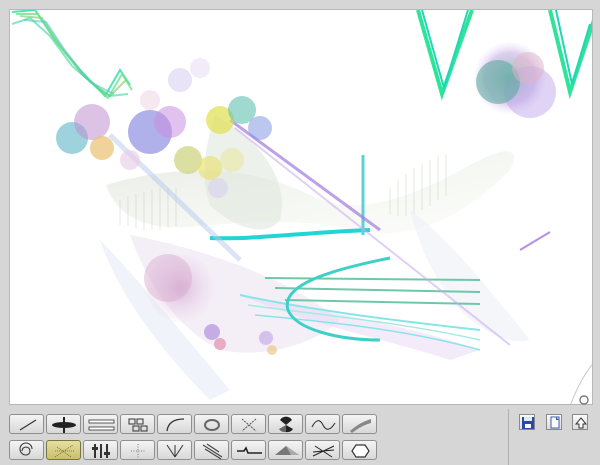 This screenshot has height=465, width=600. I want to click on step-line-tool-icon, so click(249, 450).